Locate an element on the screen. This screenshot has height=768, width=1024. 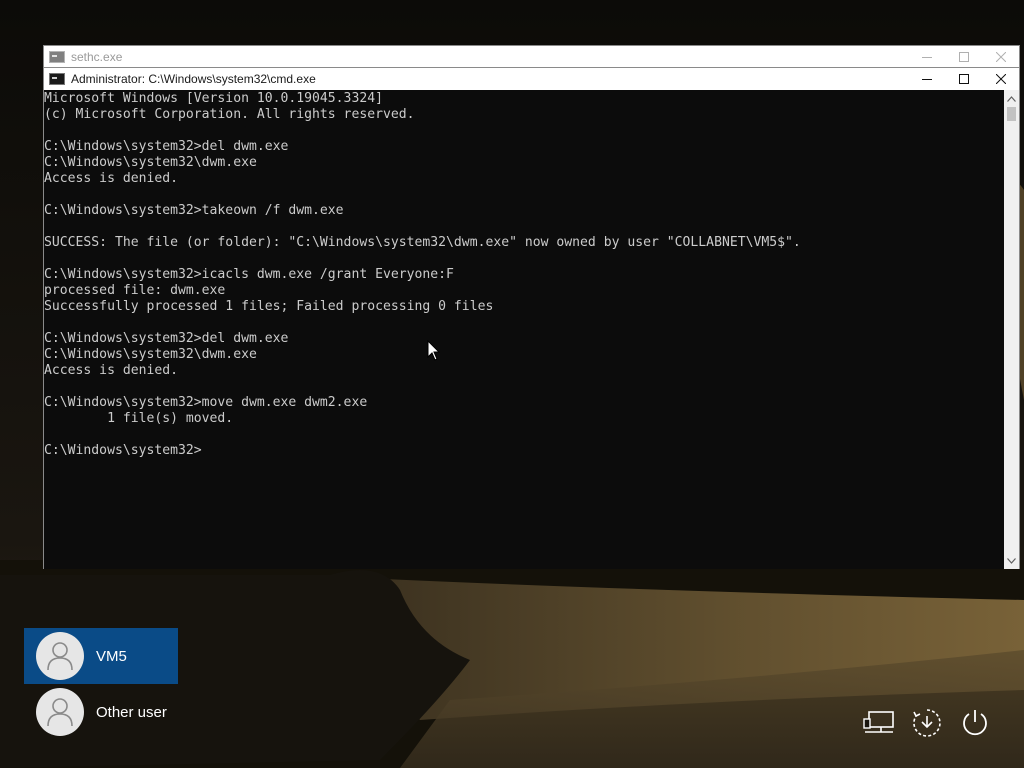
user-name: VM5 is located at coordinates (111, 656).